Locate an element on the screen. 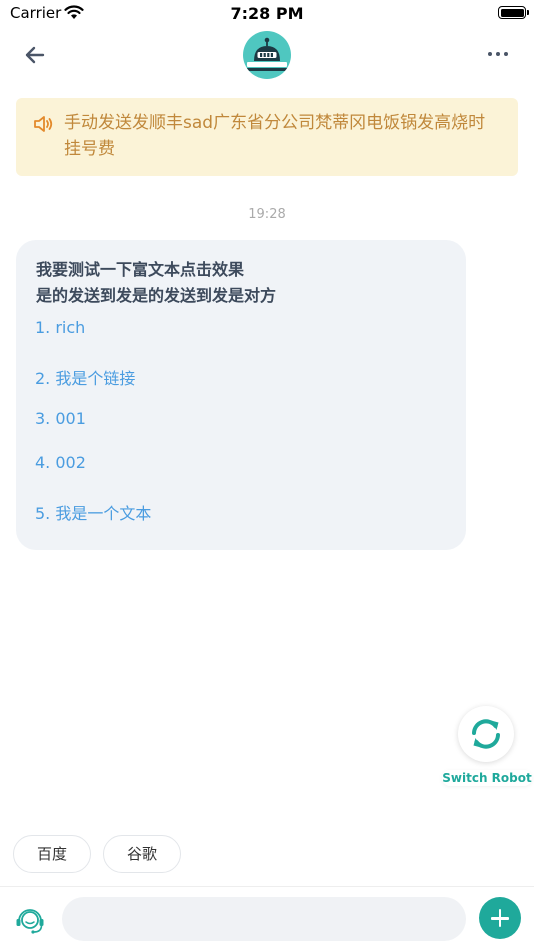 The width and height of the screenshot is (534, 951). message-input is located at coordinates (264, 919).